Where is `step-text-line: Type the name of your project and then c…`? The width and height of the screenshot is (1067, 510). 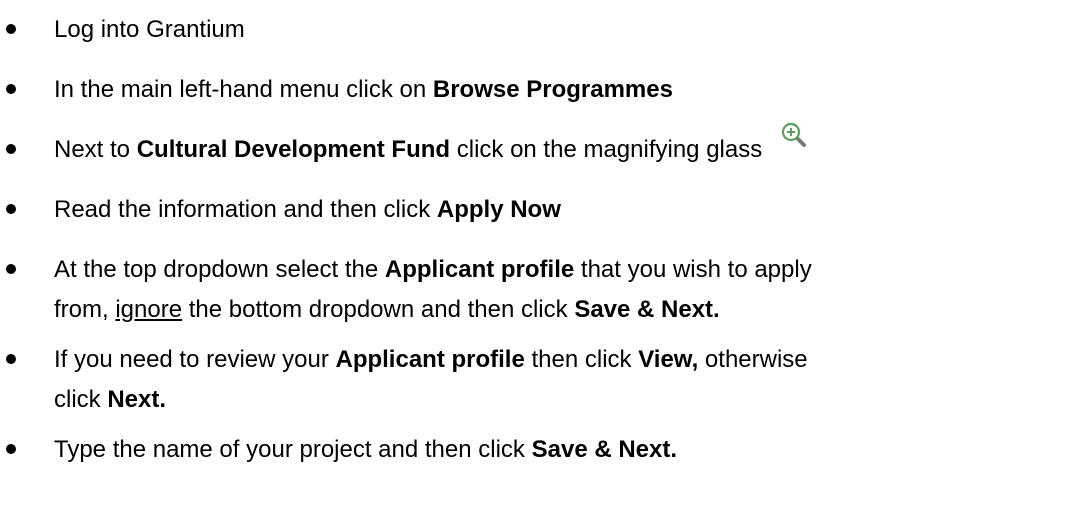
step-text-line: Type the name of your project and then c… is located at coordinates (555, 450).